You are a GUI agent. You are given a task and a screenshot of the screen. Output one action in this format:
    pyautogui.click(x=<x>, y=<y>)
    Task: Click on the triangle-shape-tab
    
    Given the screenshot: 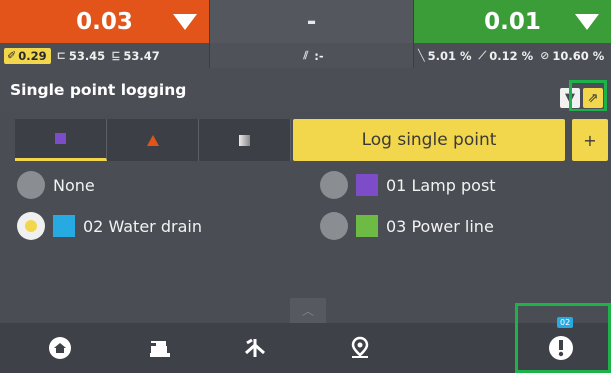 What is the action you would take?
    pyautogui.click(x=153, y=140)
    